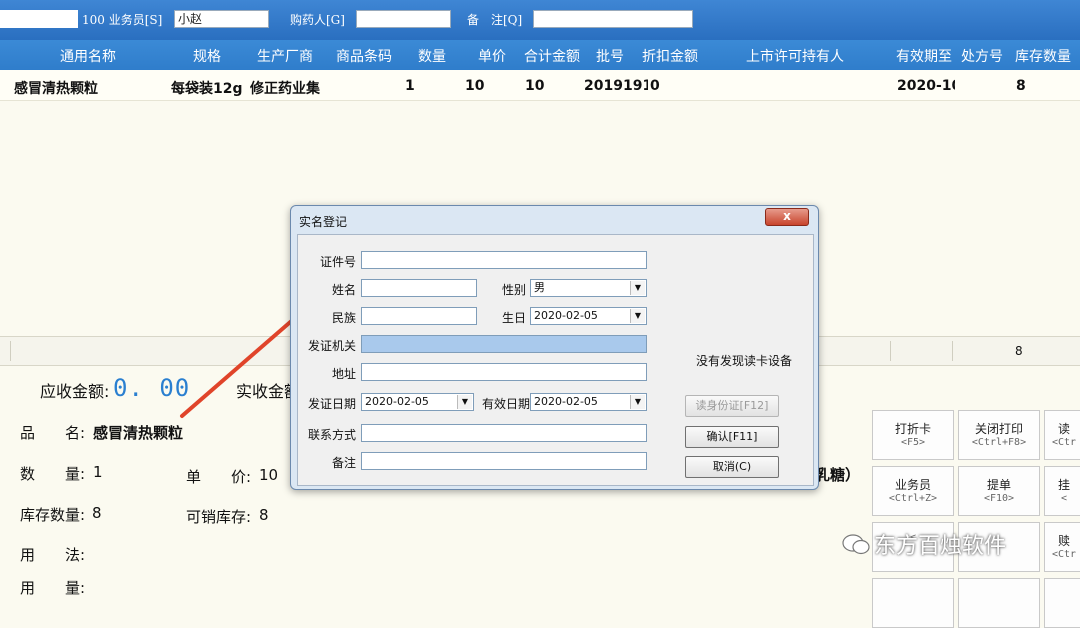  I want to click on authority-label: 发证机关, so click(331, 346).